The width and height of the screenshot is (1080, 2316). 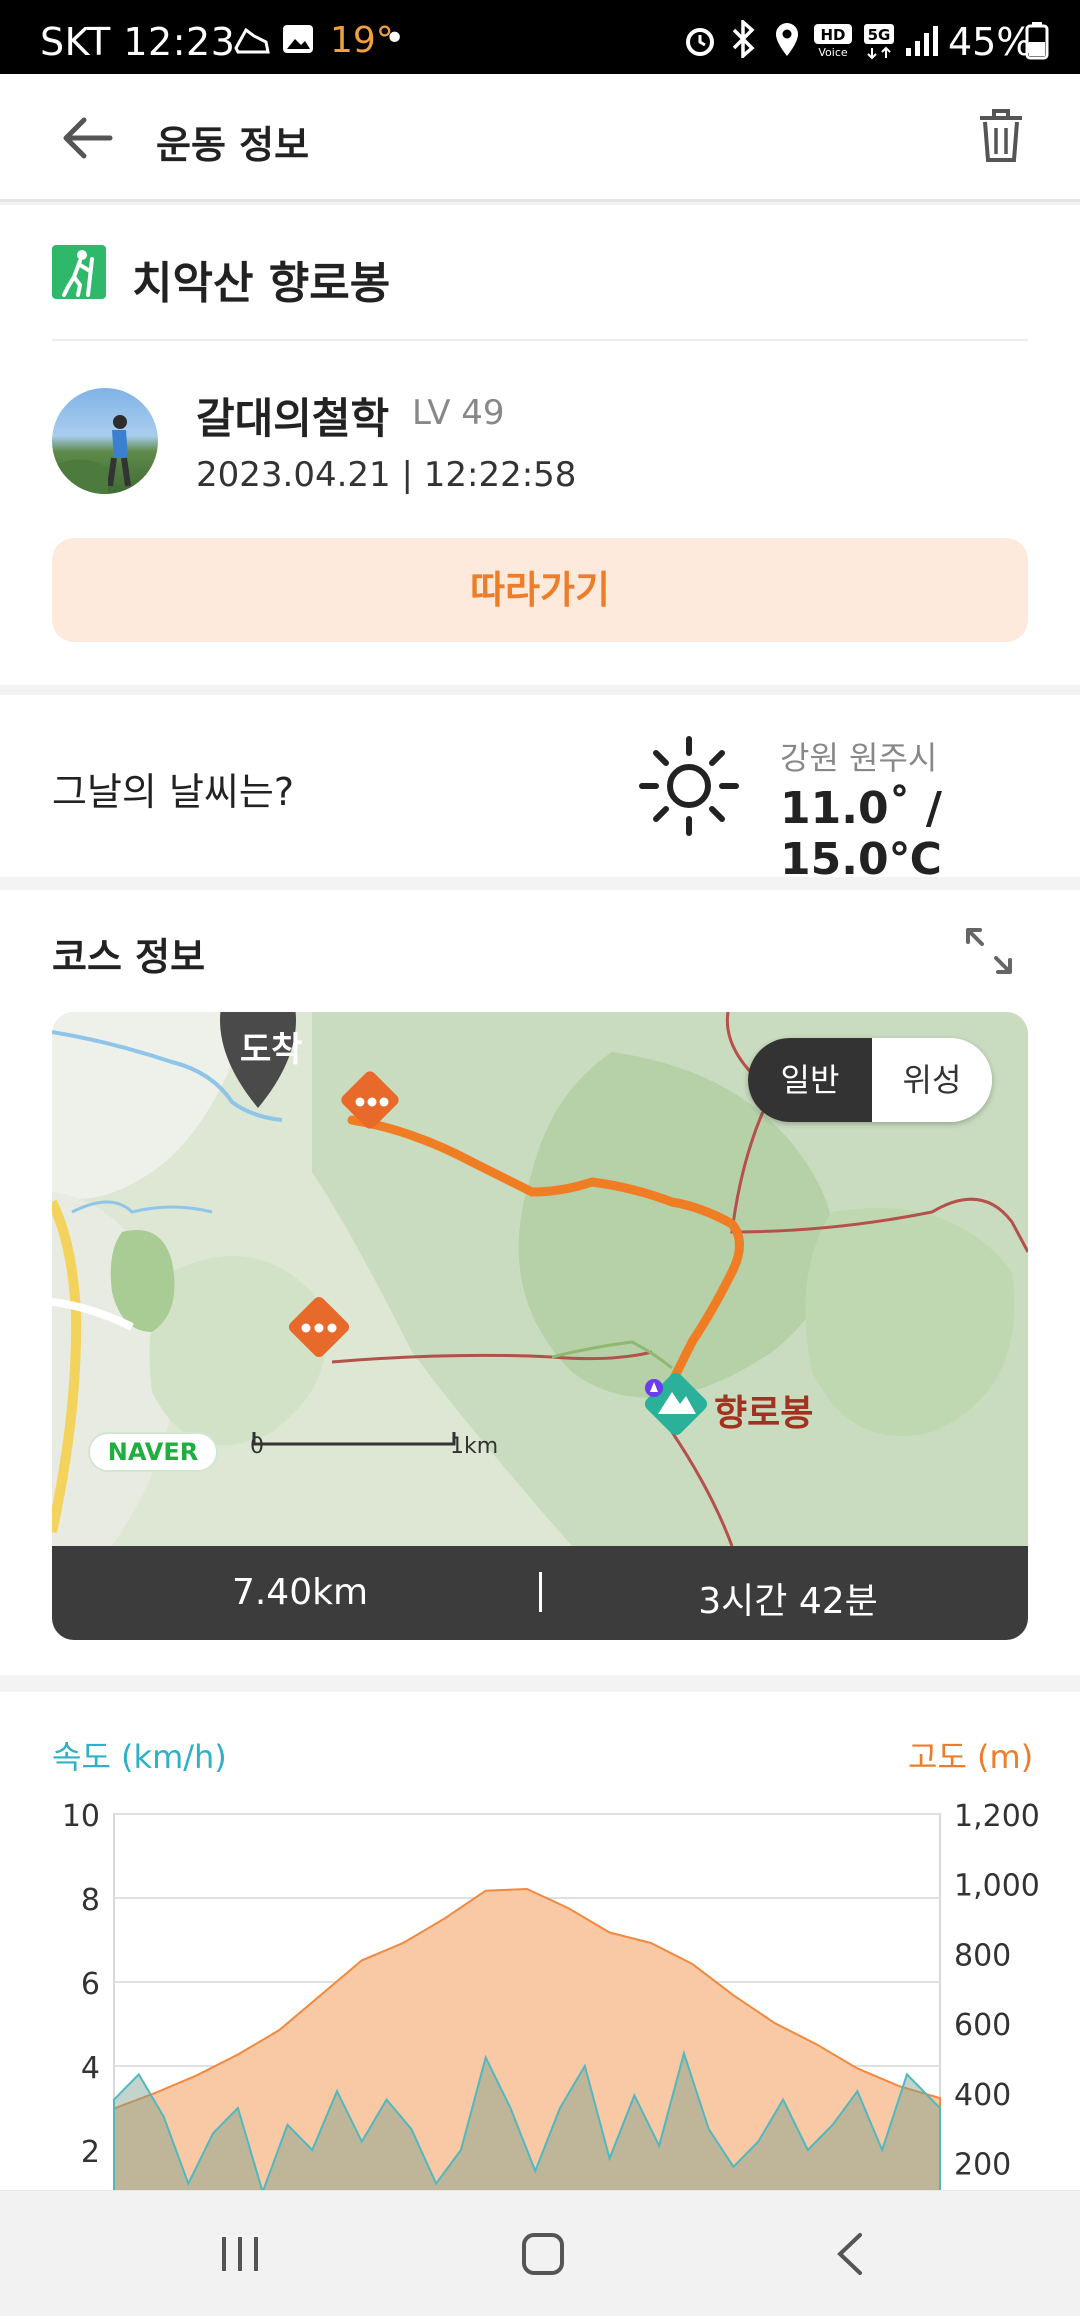 I want to click on status-time: SKT 12:23, so click(x=138, y=42).